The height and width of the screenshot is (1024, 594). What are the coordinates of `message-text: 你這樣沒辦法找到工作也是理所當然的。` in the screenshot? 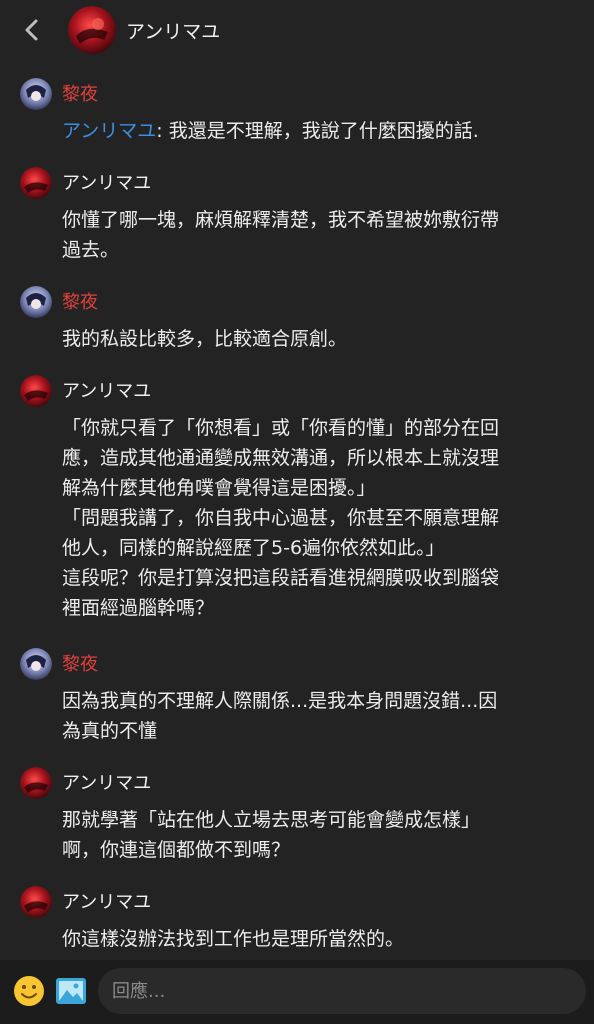 It's located at (233, 939).